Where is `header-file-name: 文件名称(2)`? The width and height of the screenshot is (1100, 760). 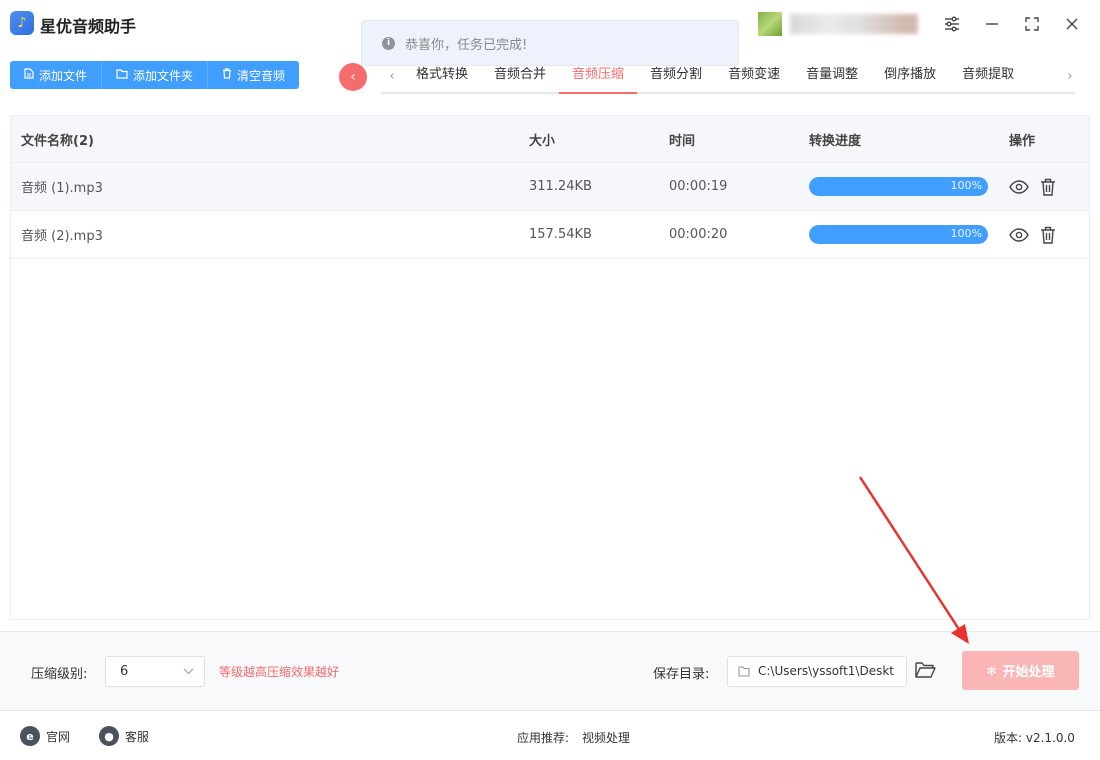
header-file-name: 文件名称(2) is located at coordinates (57, 141).